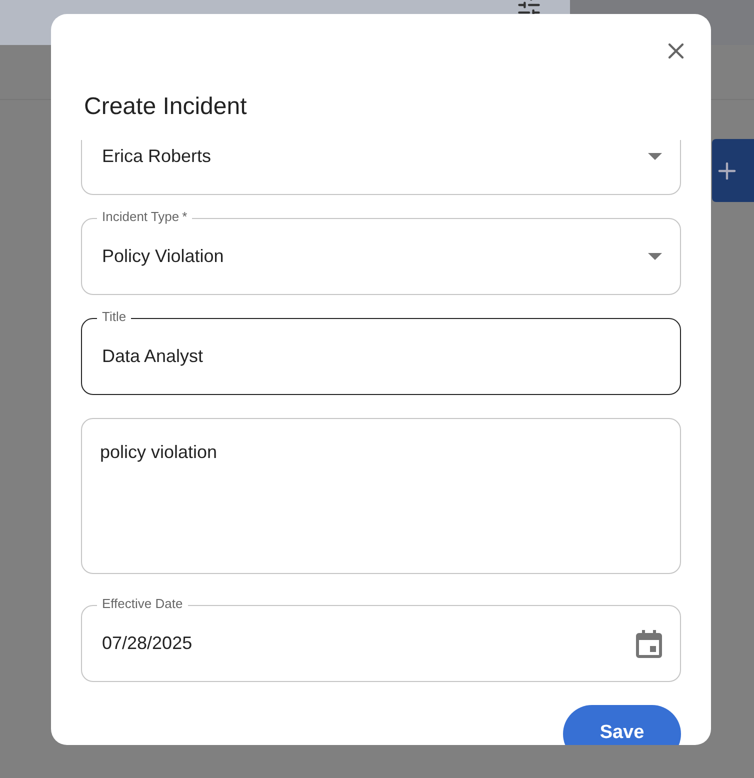 The height and width of the screenshot is (778, 754). I want to click on save-button: Save, so click(622, 725).